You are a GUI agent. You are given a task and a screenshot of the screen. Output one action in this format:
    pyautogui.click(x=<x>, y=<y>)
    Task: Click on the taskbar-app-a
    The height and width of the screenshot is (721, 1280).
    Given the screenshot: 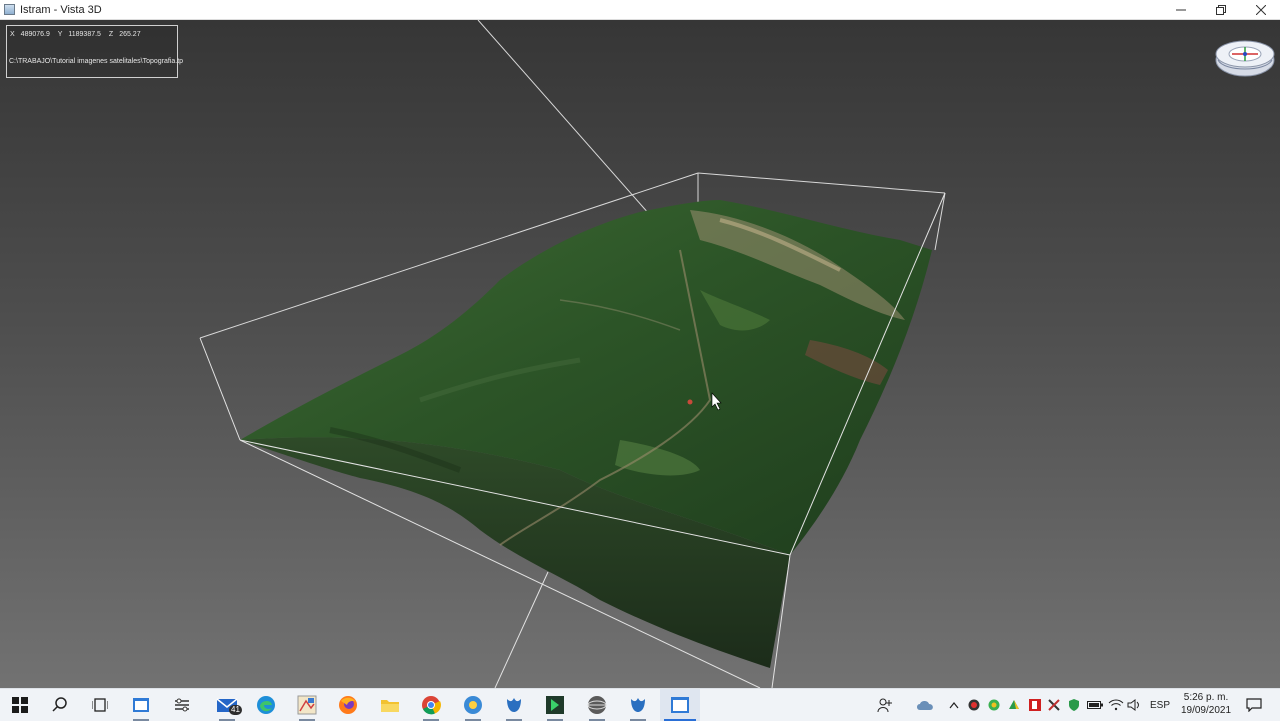 What is the action you would take?
    pyautogui.click(x=141, y=705)
    